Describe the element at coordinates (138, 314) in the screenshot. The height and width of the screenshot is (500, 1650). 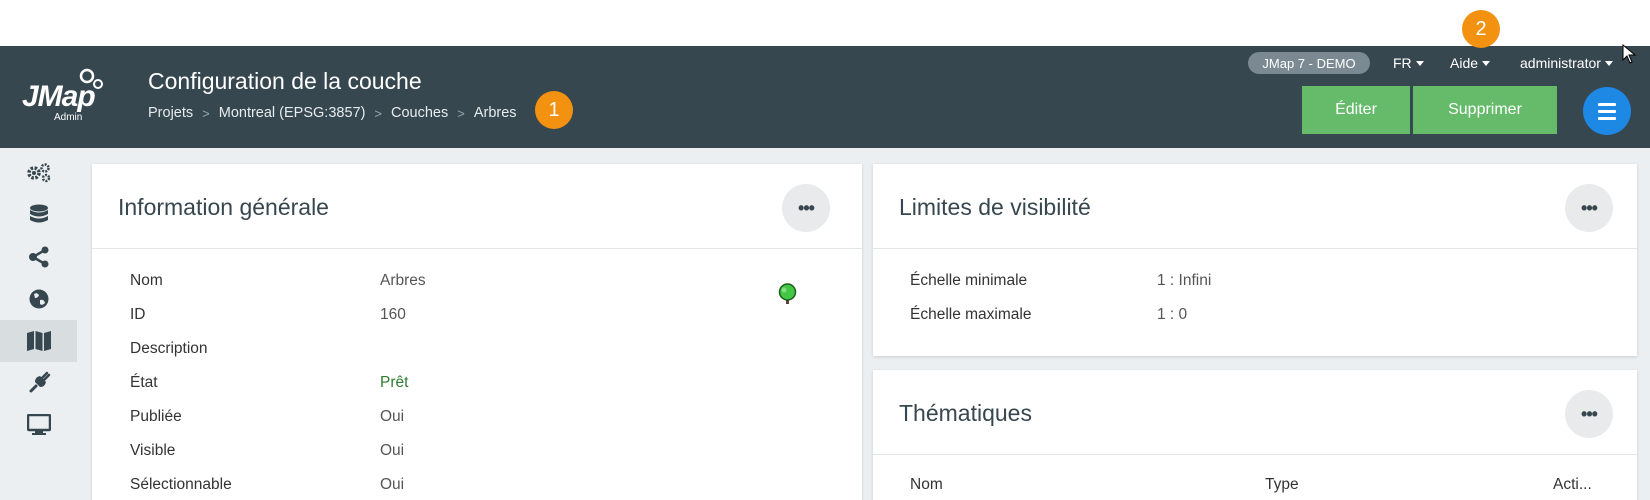
I see `field-label: ID` at that location.